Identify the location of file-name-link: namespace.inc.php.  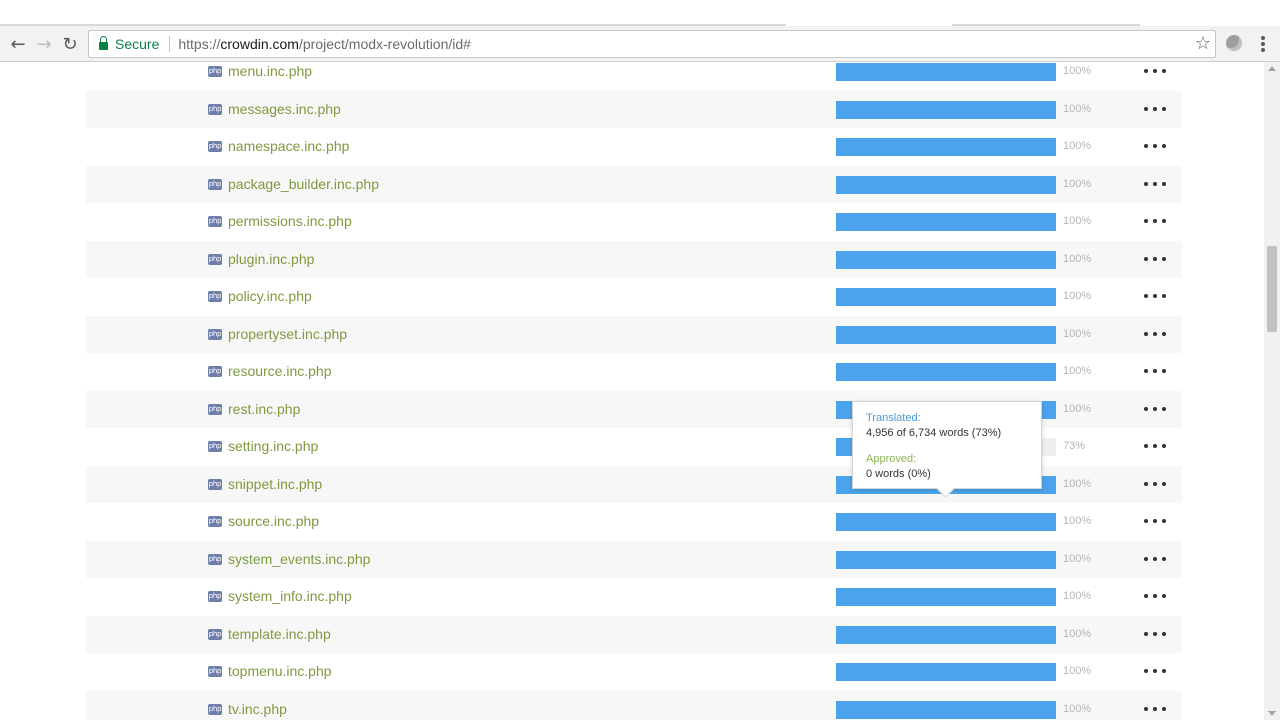
(288, 146).